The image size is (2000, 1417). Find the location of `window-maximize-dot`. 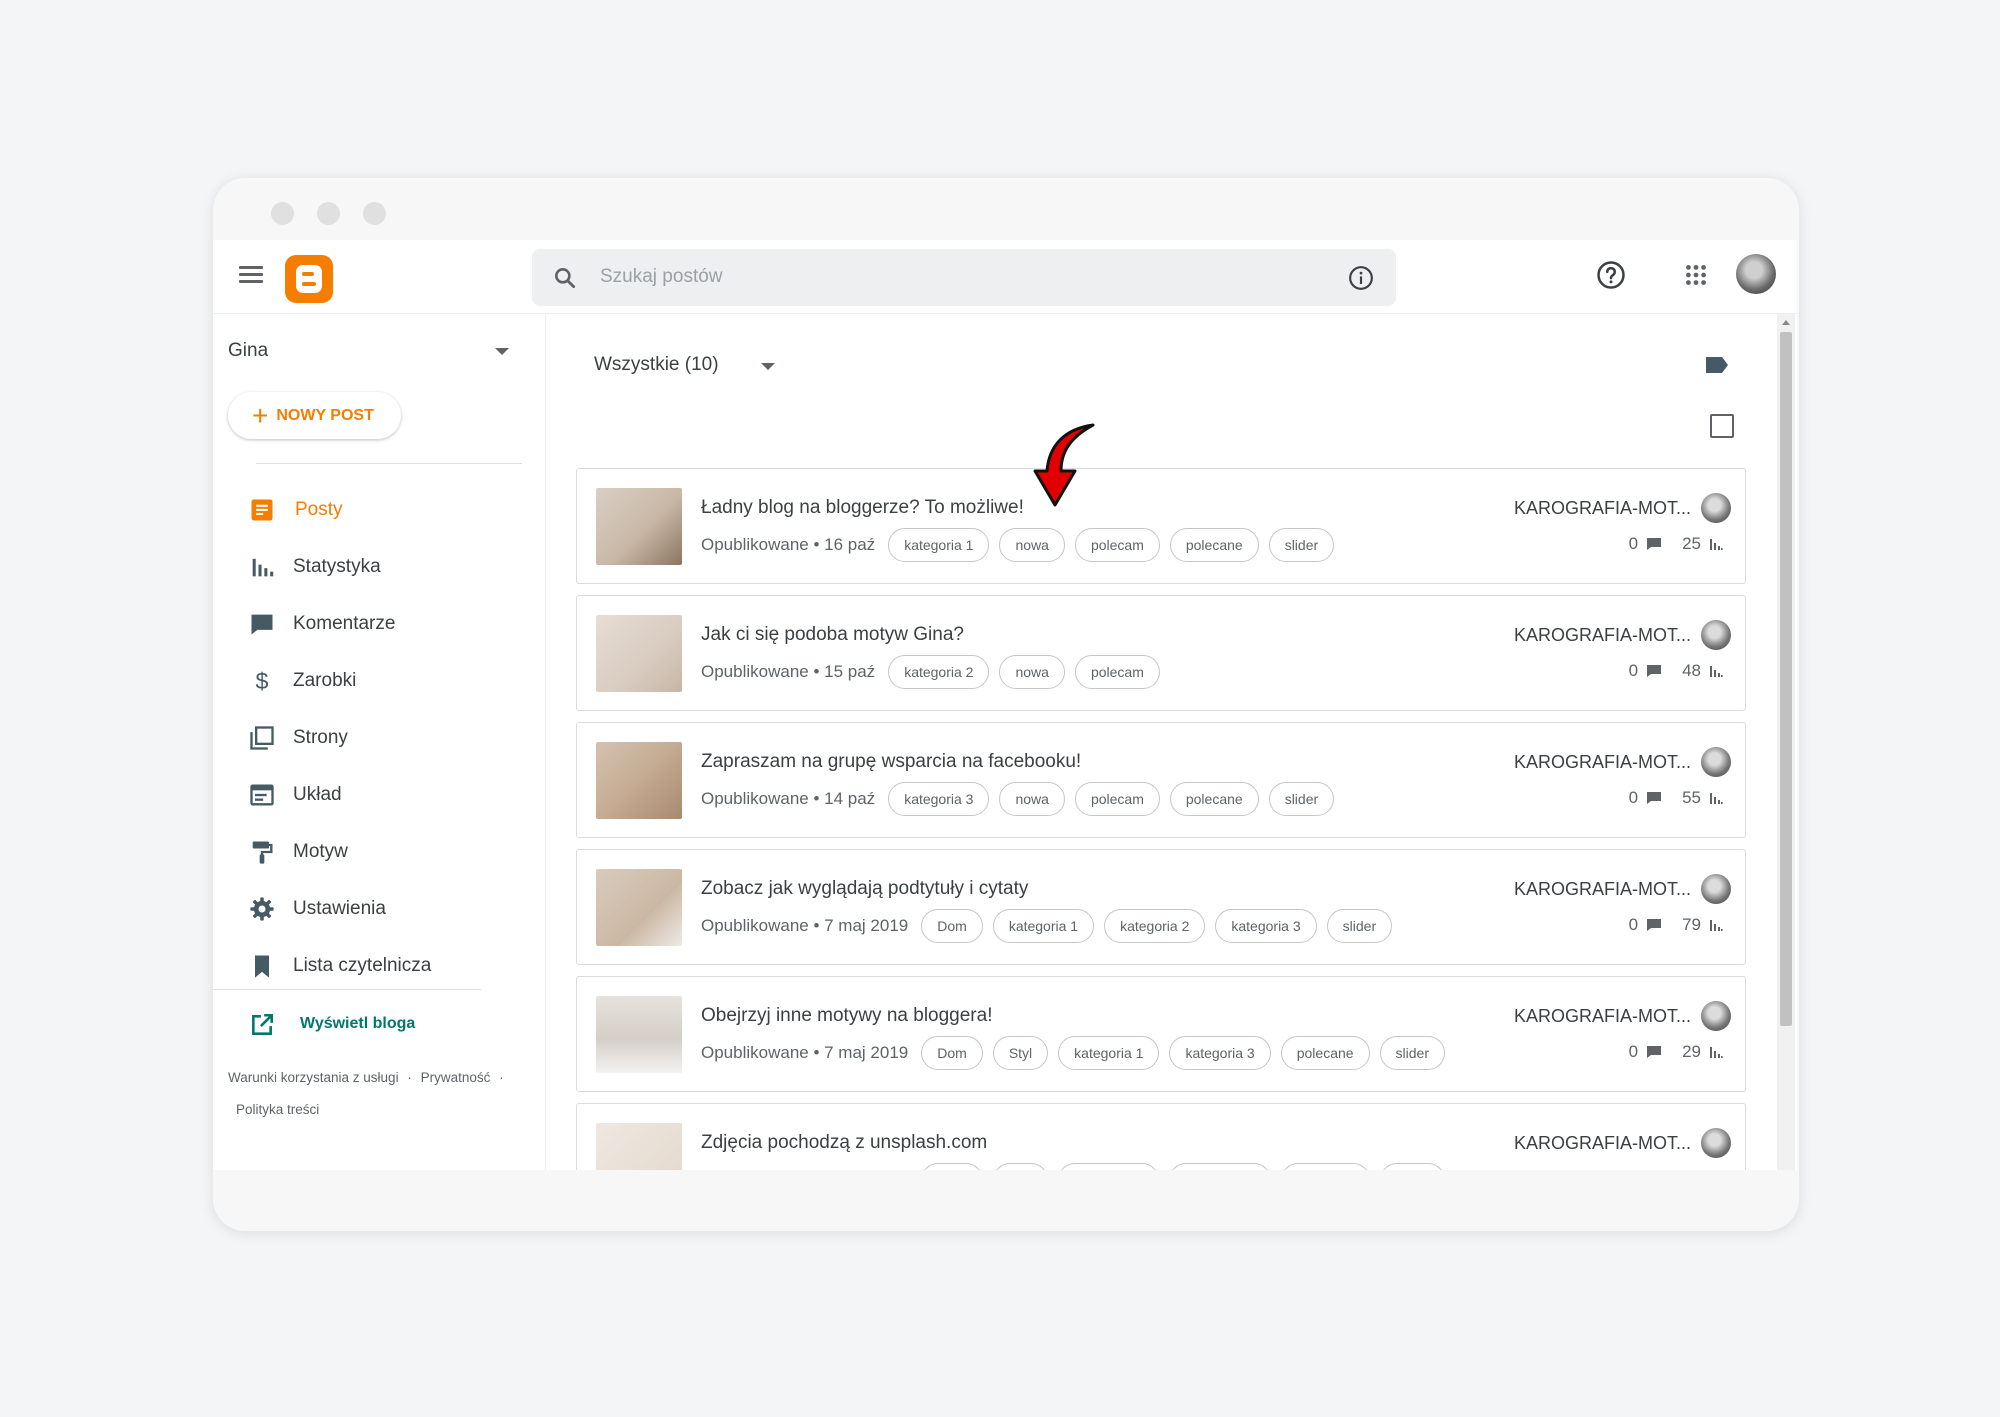

window-maximize-dot is located at coordinates (374, 213).